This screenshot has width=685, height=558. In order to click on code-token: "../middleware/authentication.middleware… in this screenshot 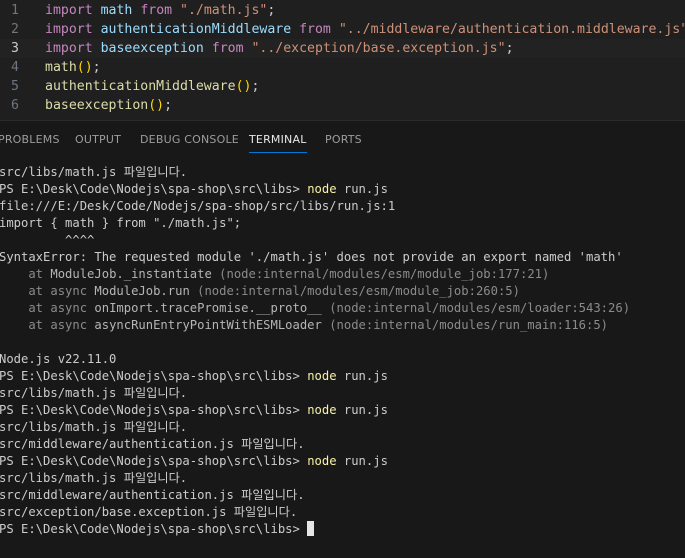, I will do `click(511, 29)`.